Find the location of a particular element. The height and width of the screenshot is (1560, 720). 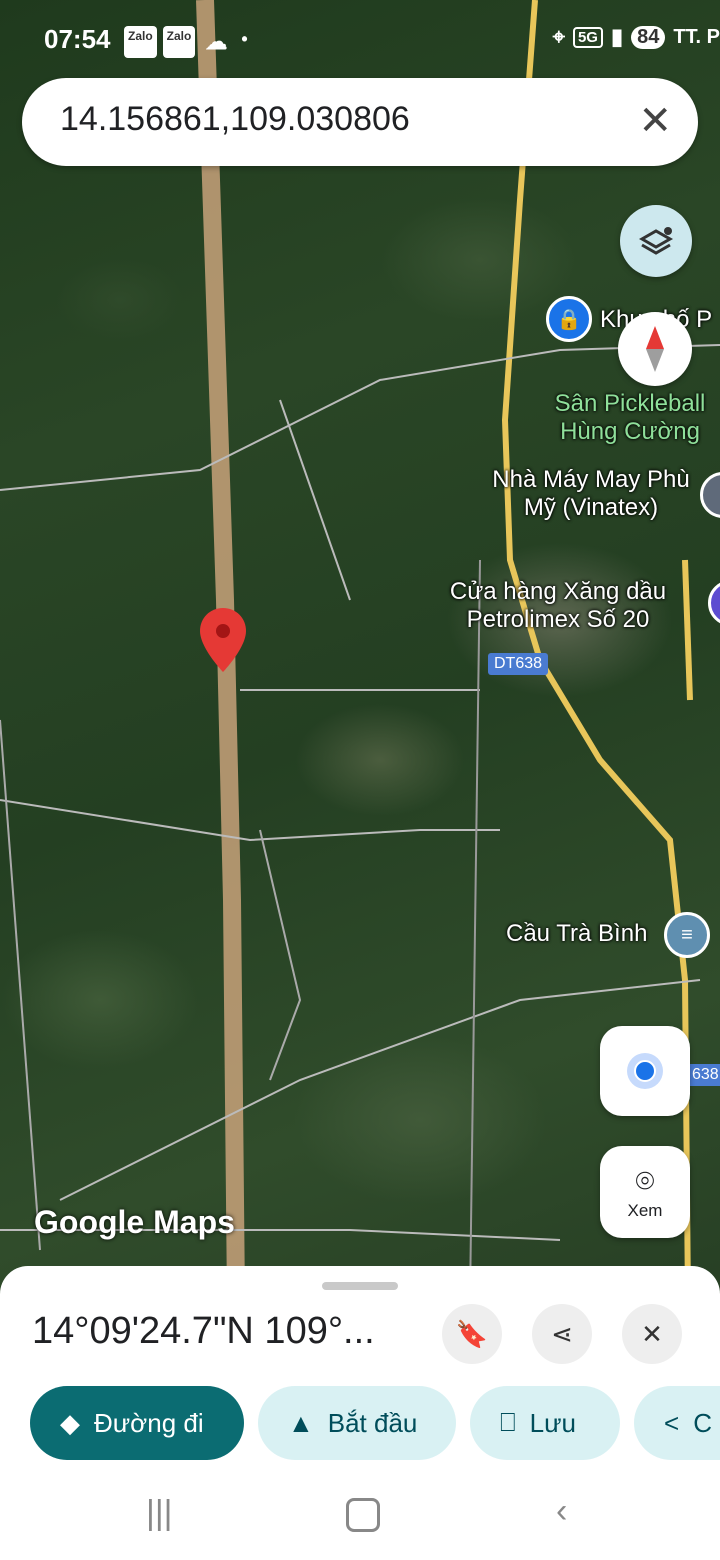

layers-icon is located at coordinates (656, 241).